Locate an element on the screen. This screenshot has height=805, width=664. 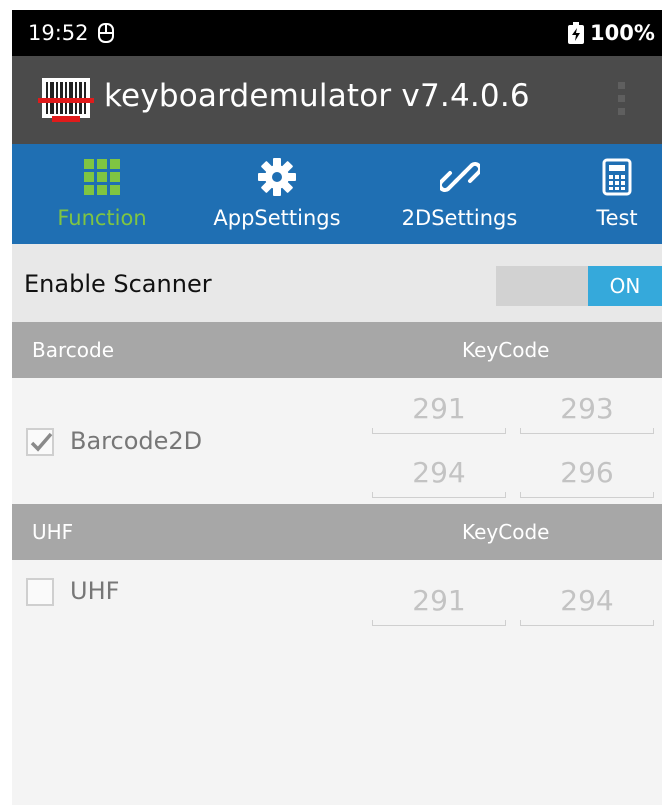
tab-label: Function is located at coordinates (102, 218).